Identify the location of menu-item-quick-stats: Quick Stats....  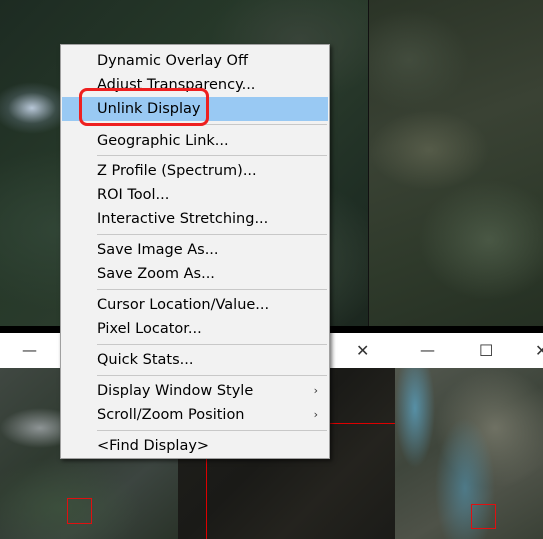
(195, 360).